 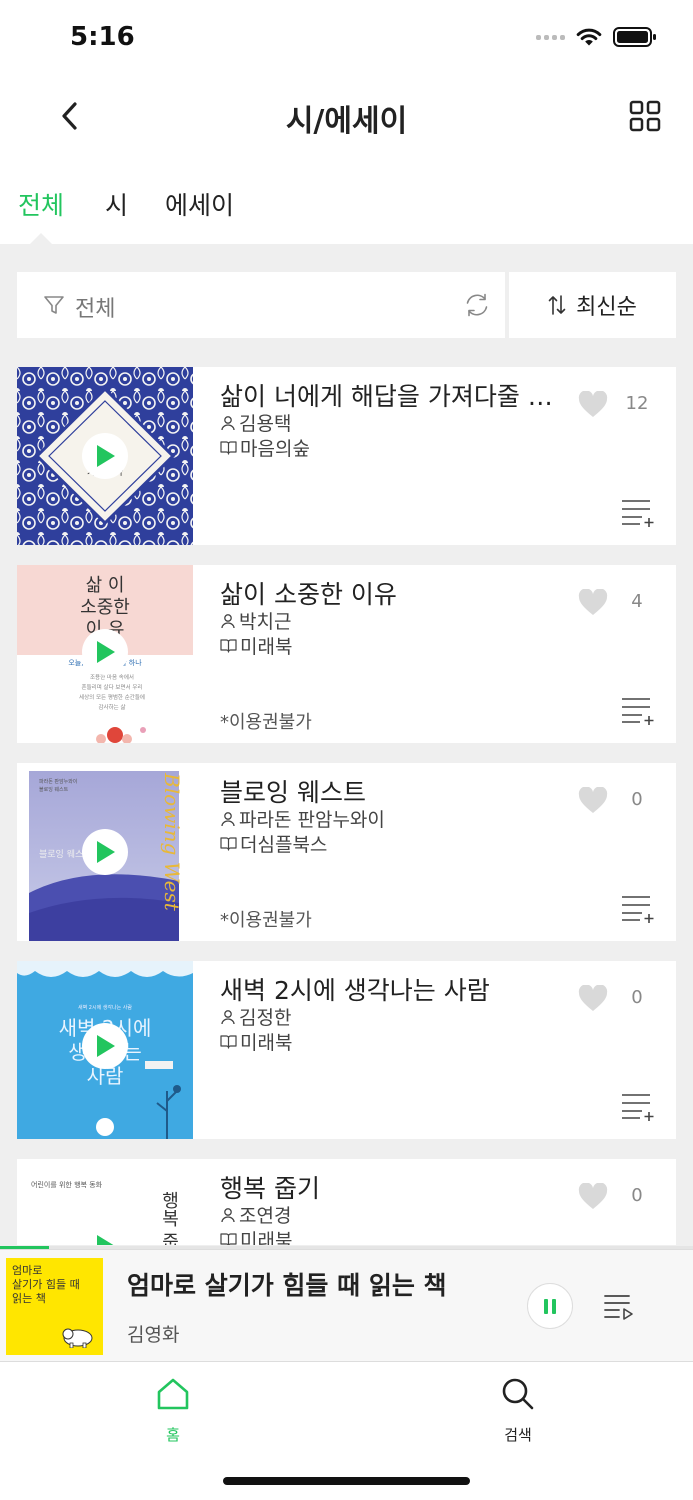 I want to click on author: 박치근, so click(x=255, y=620).